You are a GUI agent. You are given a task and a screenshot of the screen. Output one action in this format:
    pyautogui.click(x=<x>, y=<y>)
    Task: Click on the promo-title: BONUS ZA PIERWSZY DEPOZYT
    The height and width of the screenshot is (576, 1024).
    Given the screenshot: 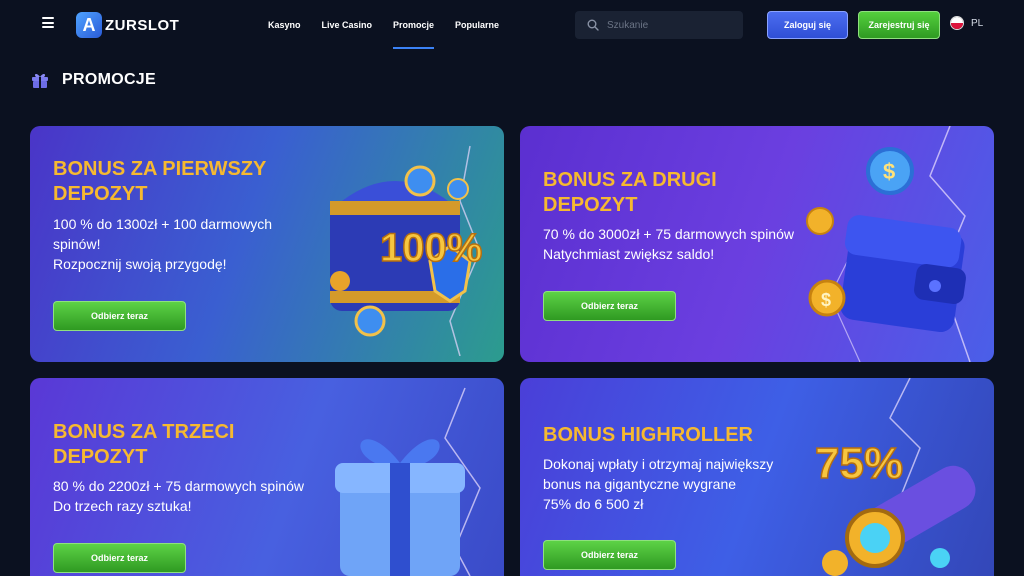 What is the action you would take?
    pyautogui.click(x=159, y=182)
    